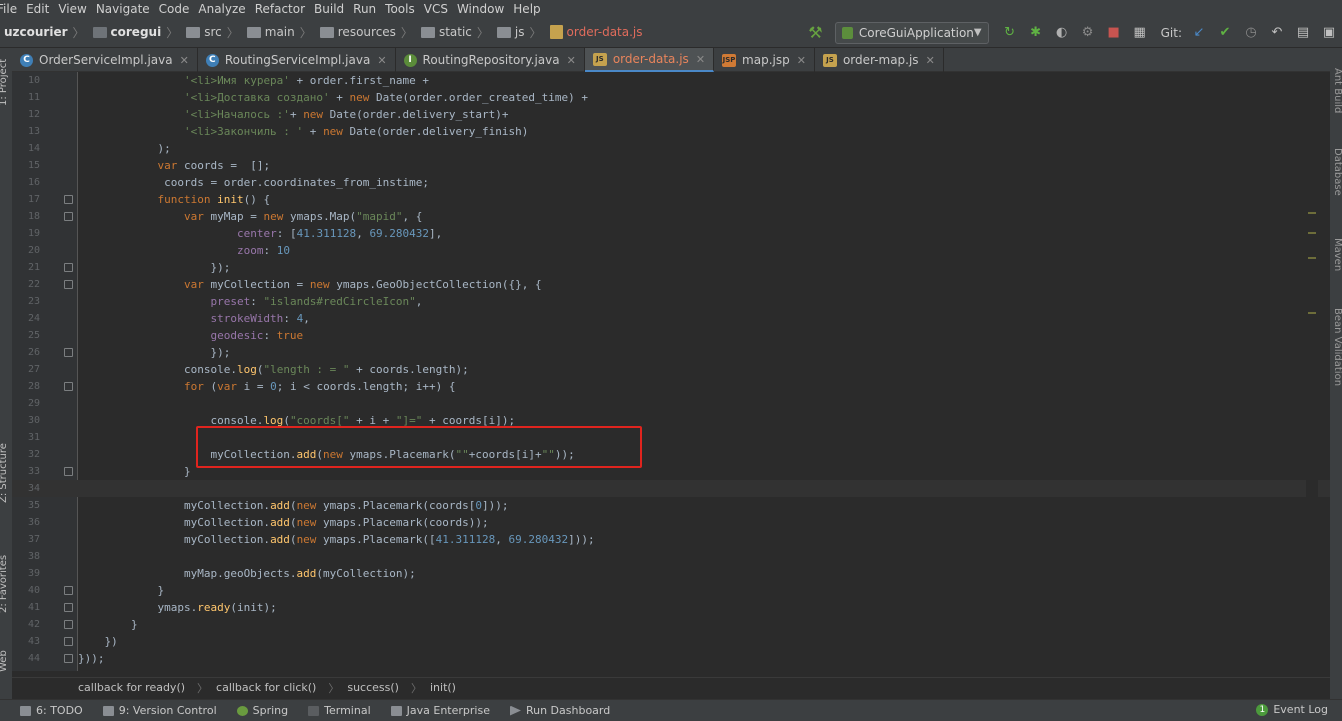 This screenshot has width=1342, height=721. I want to click on profile-icon: ⚙, so click(1088, 33).